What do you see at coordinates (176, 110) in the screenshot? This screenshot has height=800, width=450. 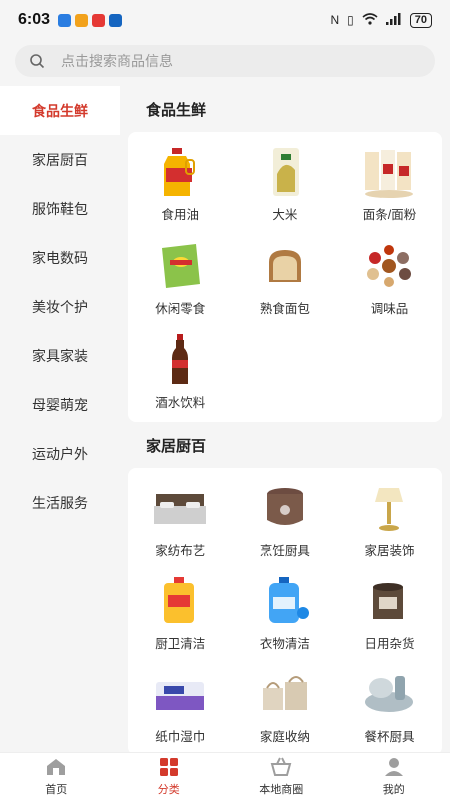 I see `section-title: 食品生鲜` at bounding box center [176, 110].